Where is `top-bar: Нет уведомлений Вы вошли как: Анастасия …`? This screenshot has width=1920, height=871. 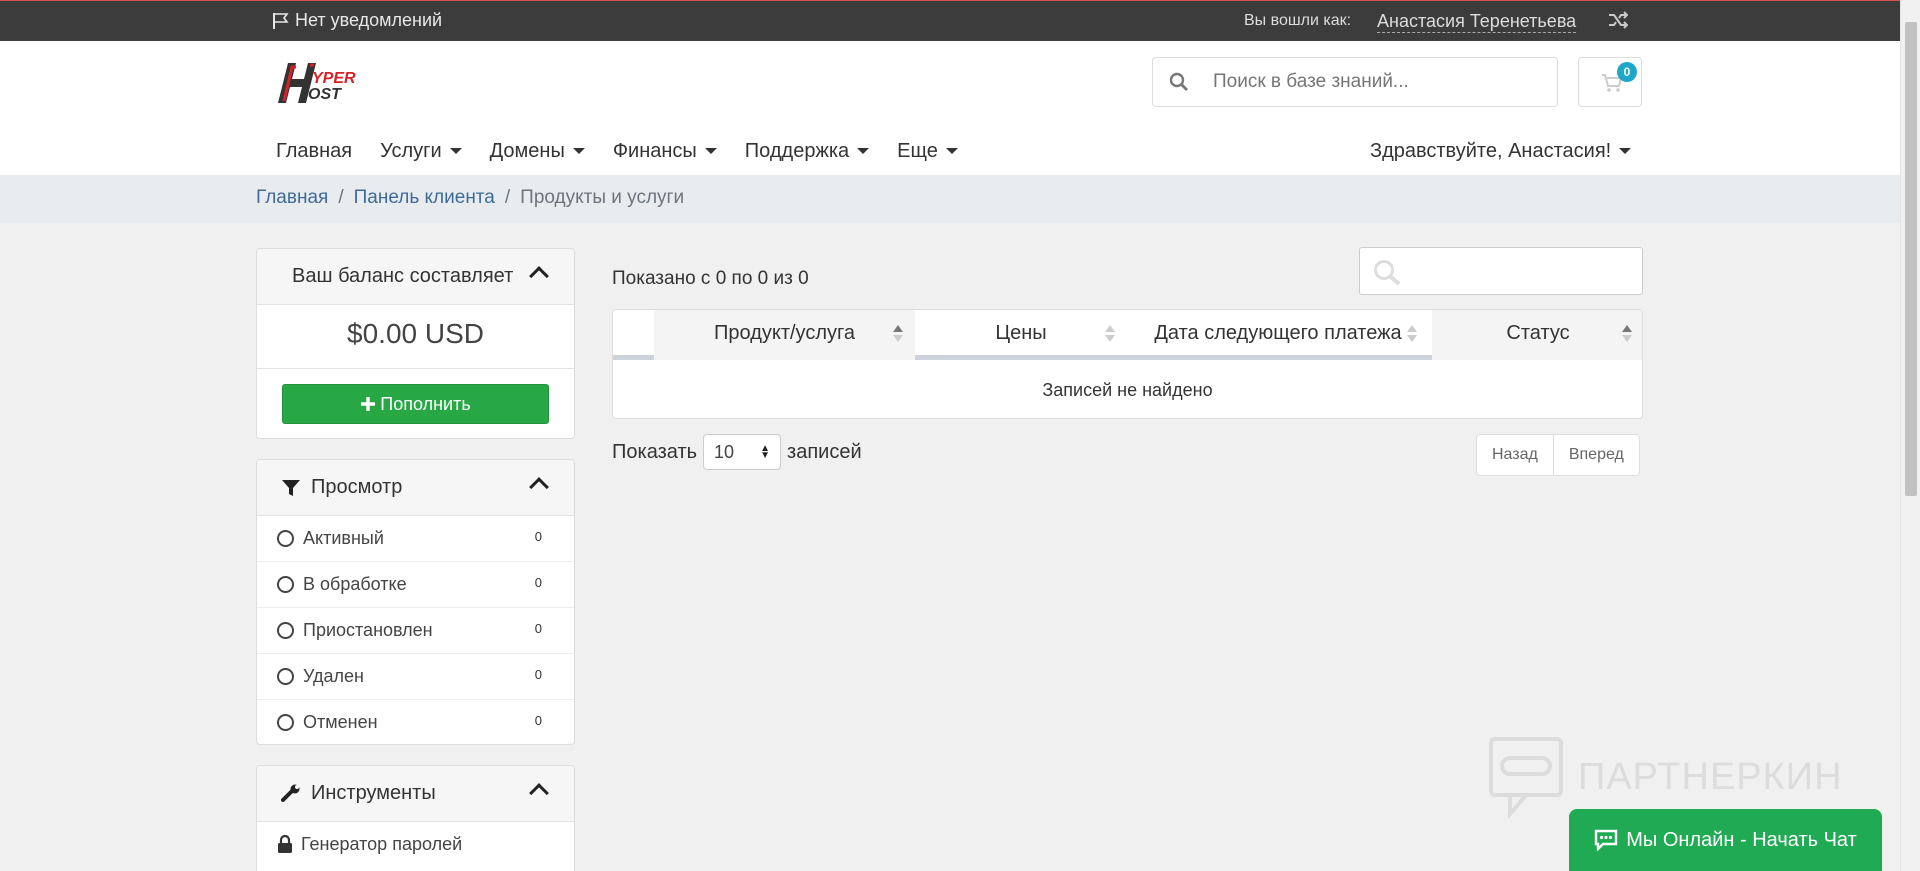
top-bar: Нет уведомлений Вы вошли как: Анастасия … is located at coordinates (950, 20).